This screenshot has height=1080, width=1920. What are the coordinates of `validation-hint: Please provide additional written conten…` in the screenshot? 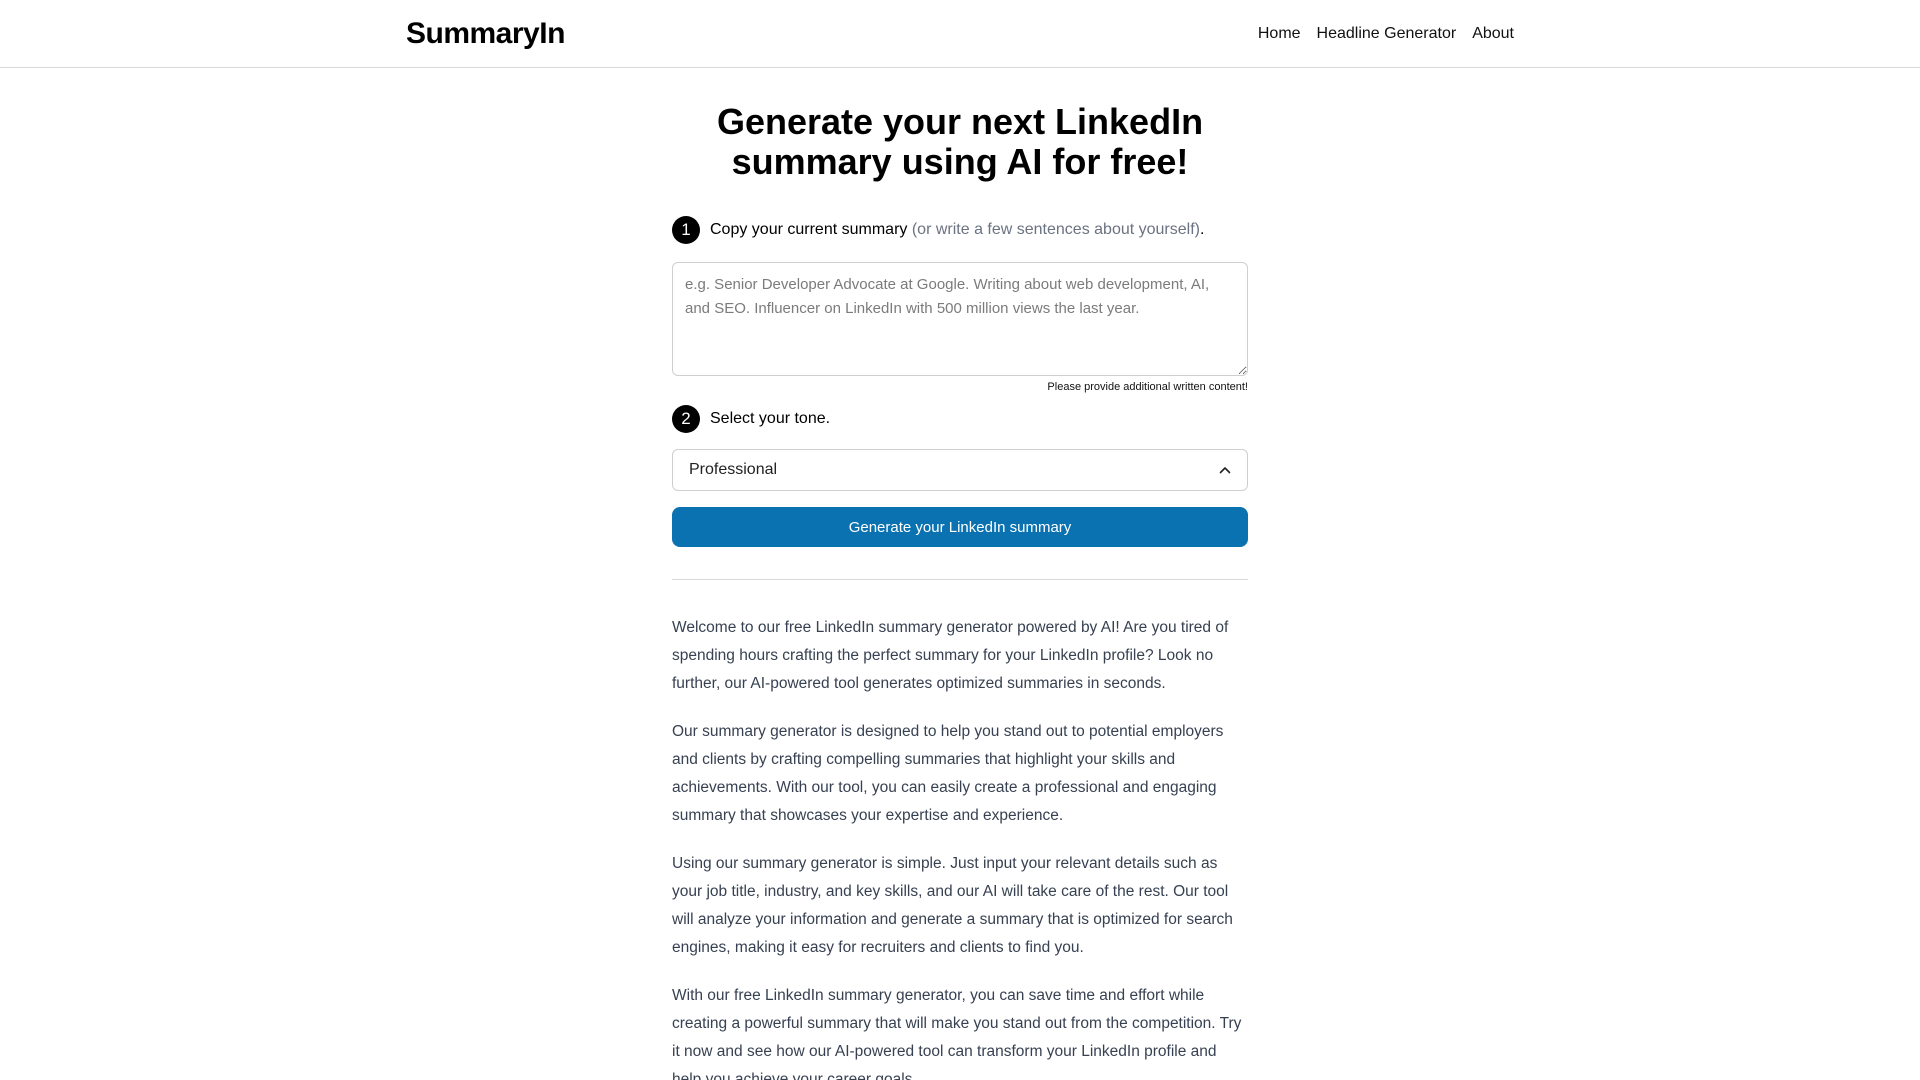 It's located at (1147, 387).